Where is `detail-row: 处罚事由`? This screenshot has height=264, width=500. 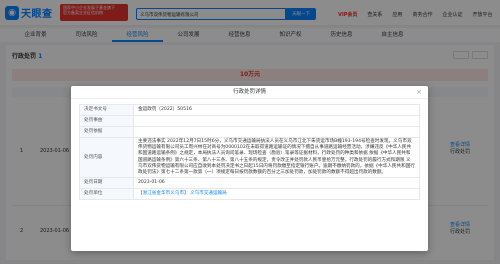
detail-row: 处罚事由 is located at coordinates (249, 121).